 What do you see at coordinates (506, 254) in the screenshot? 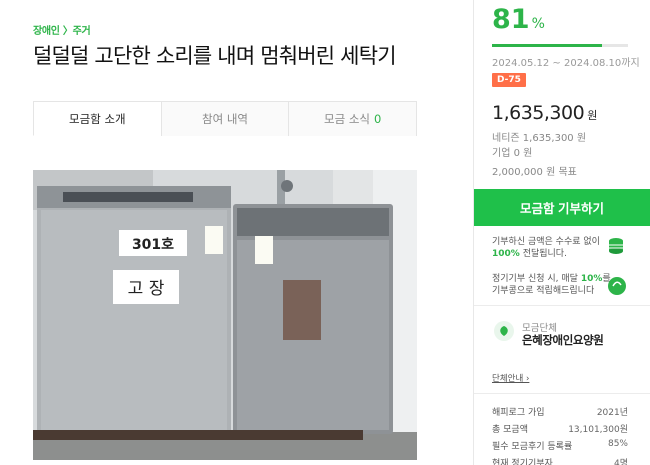
I see `fee-info-highlight: 100%` at bounding box center [506, 254].